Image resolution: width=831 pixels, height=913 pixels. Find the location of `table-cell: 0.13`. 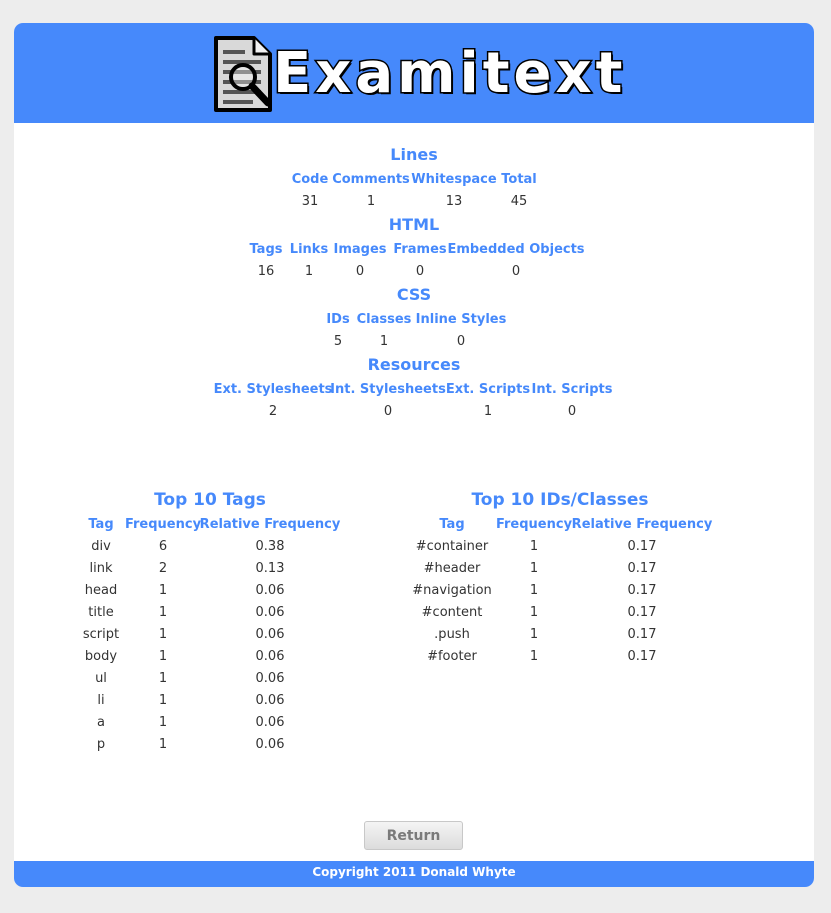

table-cell: 0.13 is located at coordinates (270, 568).